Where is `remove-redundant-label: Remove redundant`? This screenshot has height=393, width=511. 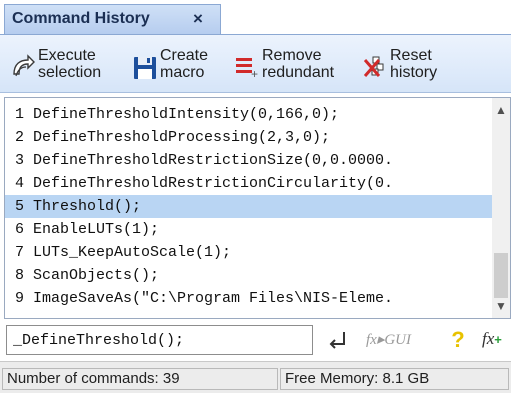 remove-redundant-label: Remove redundant is located at coordinates (298, 64).